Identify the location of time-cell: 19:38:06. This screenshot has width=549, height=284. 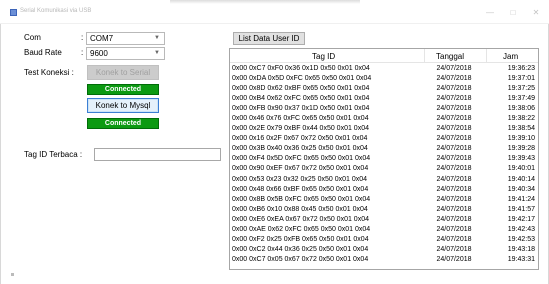
(521, 109).